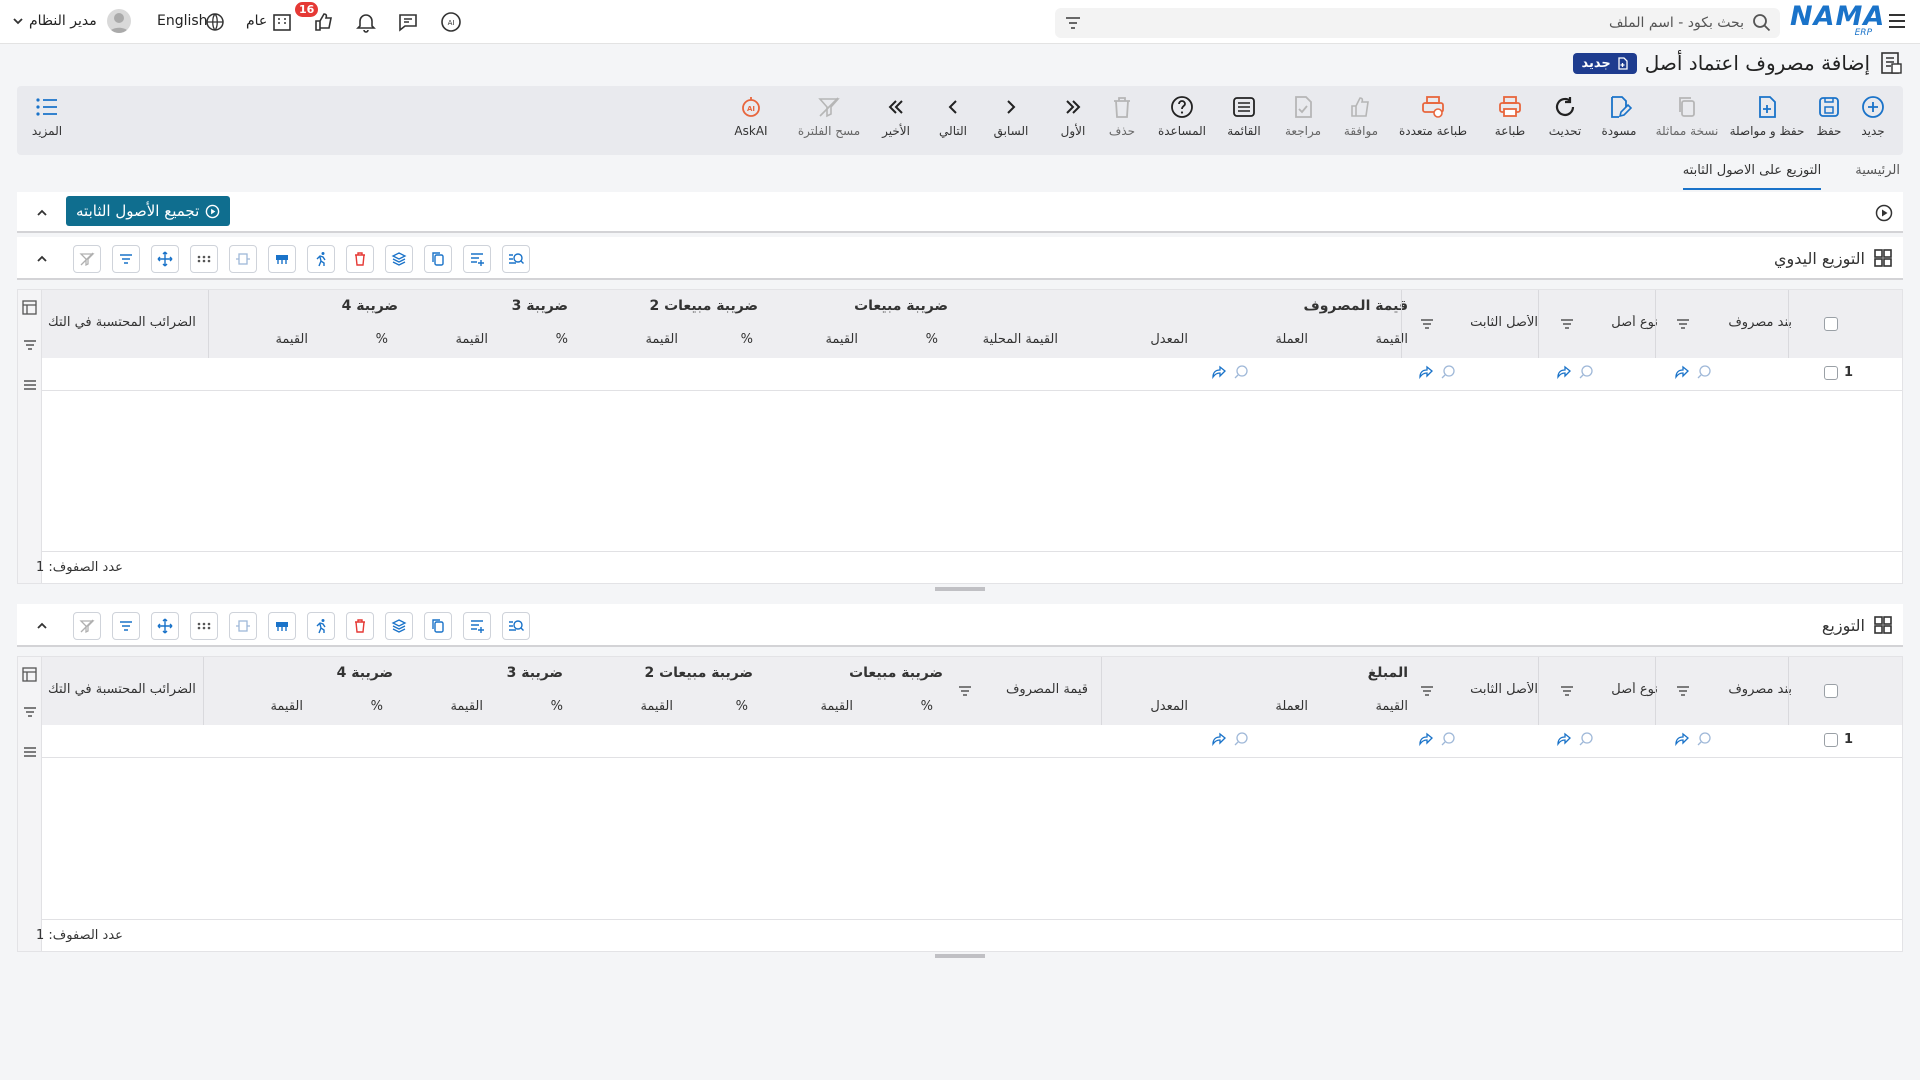 Image resolution: width=1920 pixels, height=1080 pixels. What do you see at coordinates (1565, 116) in the screenshot?
I see `refresh-button: تحديث` at bounding box center [1565, 116].